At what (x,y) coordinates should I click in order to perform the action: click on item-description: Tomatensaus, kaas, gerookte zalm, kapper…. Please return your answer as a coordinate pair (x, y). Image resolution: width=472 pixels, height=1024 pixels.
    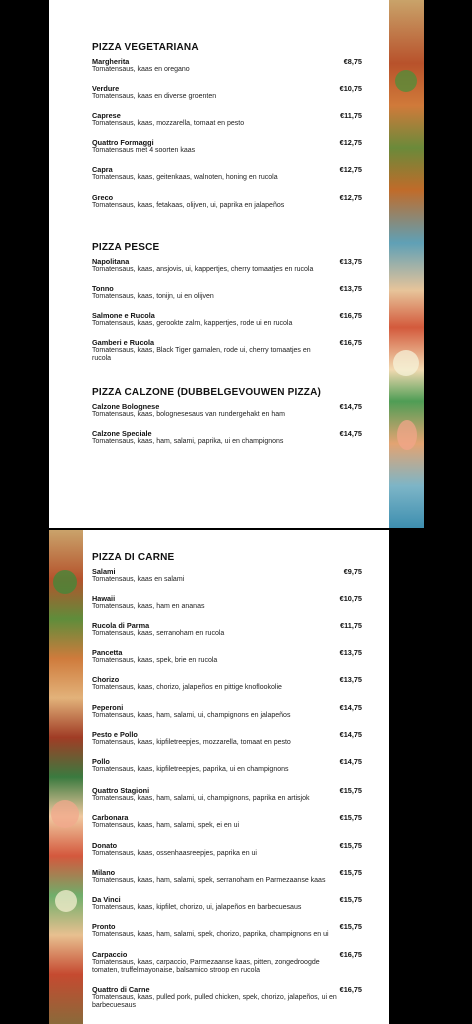
    Looking at the image, I should click on (192, 323).